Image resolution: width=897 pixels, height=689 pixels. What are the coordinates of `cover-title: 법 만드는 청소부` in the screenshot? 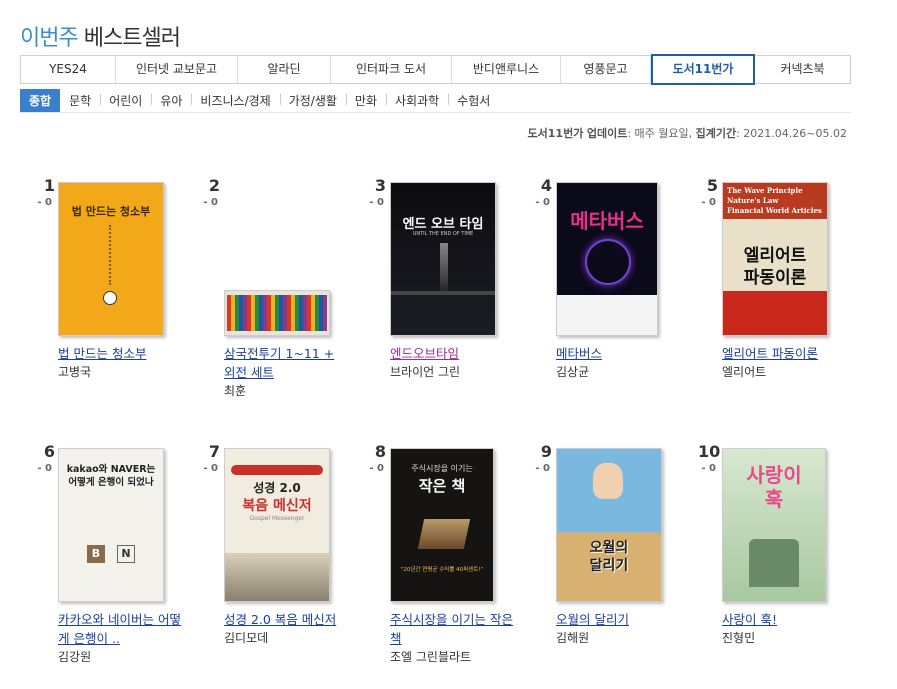 It's located at (111, 211).